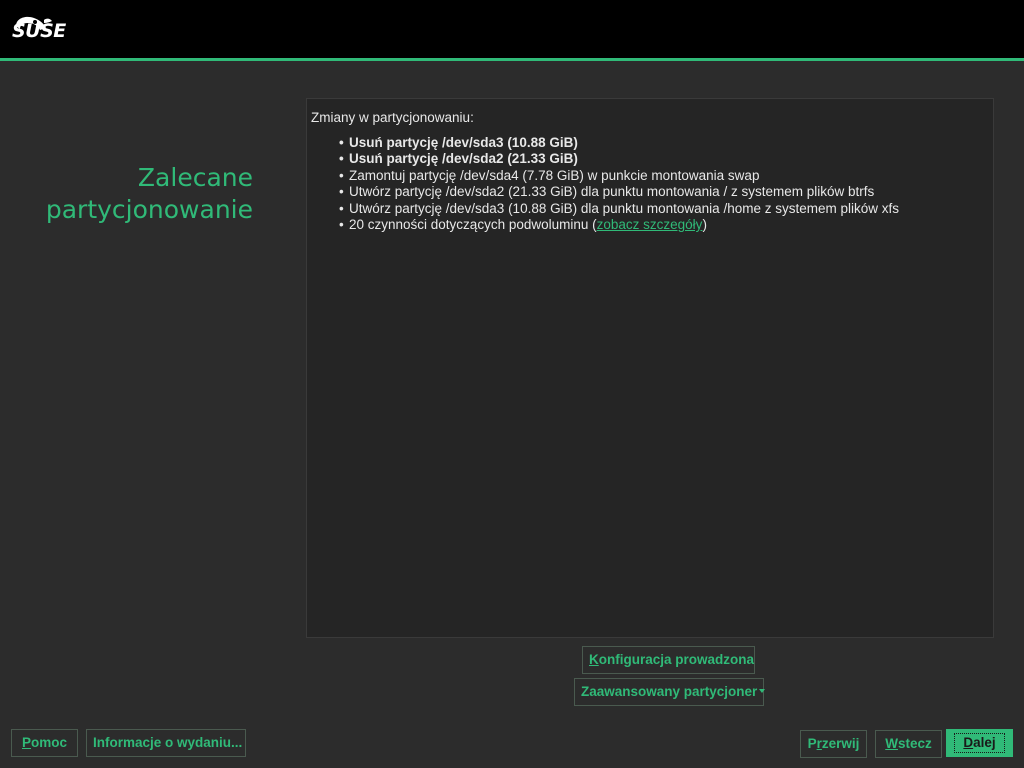  What do you see at coordinates (704, 225) in the screenshot?
I see `subvolume-item-suffix: )` at bounding box center [704, 225].